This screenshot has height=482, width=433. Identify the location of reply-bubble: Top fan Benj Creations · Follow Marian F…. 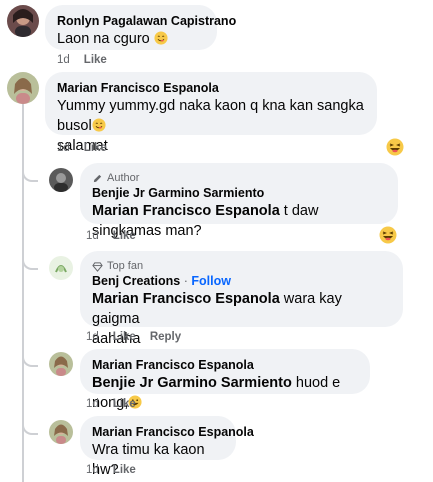
(241, 299).